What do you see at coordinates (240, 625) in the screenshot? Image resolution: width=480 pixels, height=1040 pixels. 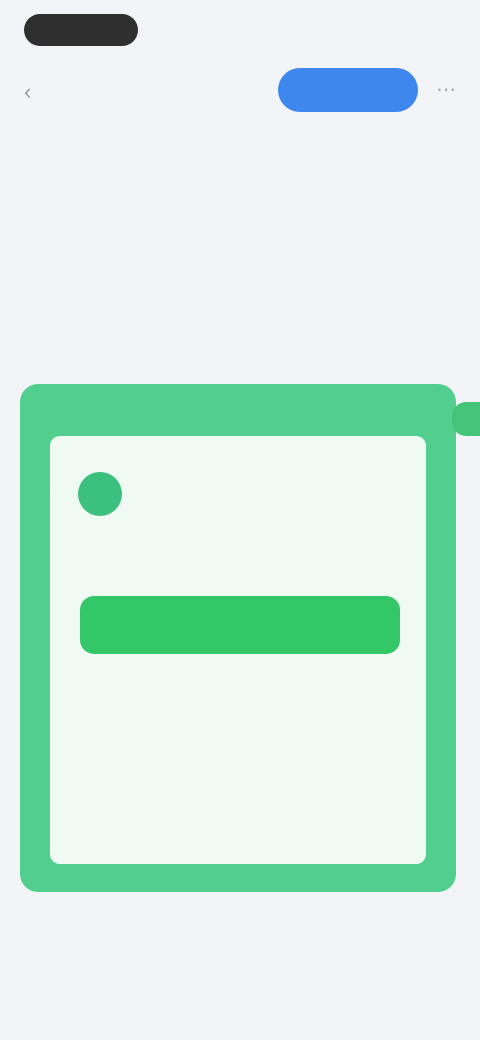 I see `card-action-button` at bounding box center [240, 625].